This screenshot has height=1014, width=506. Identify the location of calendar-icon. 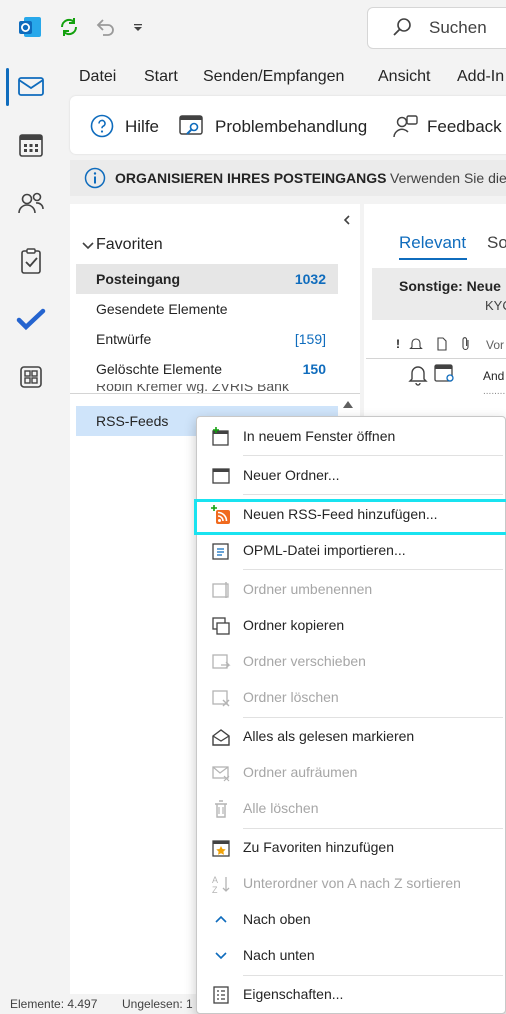
(31, 145).